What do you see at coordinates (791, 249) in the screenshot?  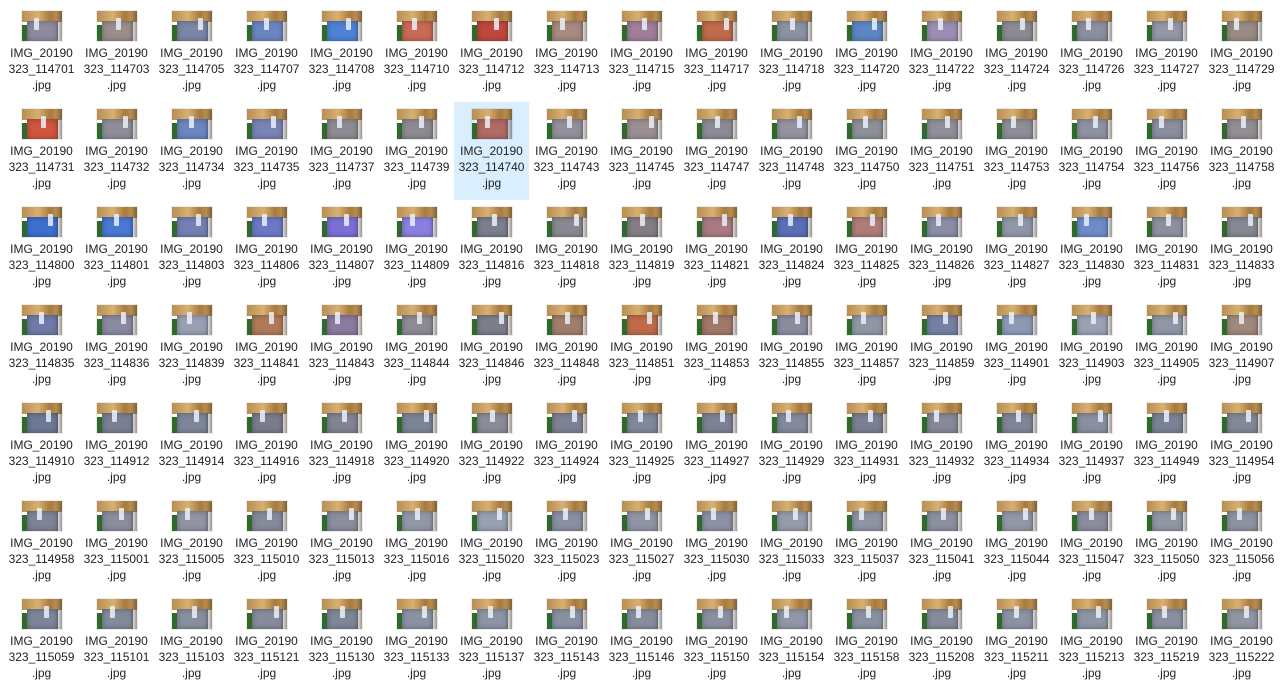 I see `file-item: IMG_20190 323_114824 .jpg` at bounding box center [791, 249].